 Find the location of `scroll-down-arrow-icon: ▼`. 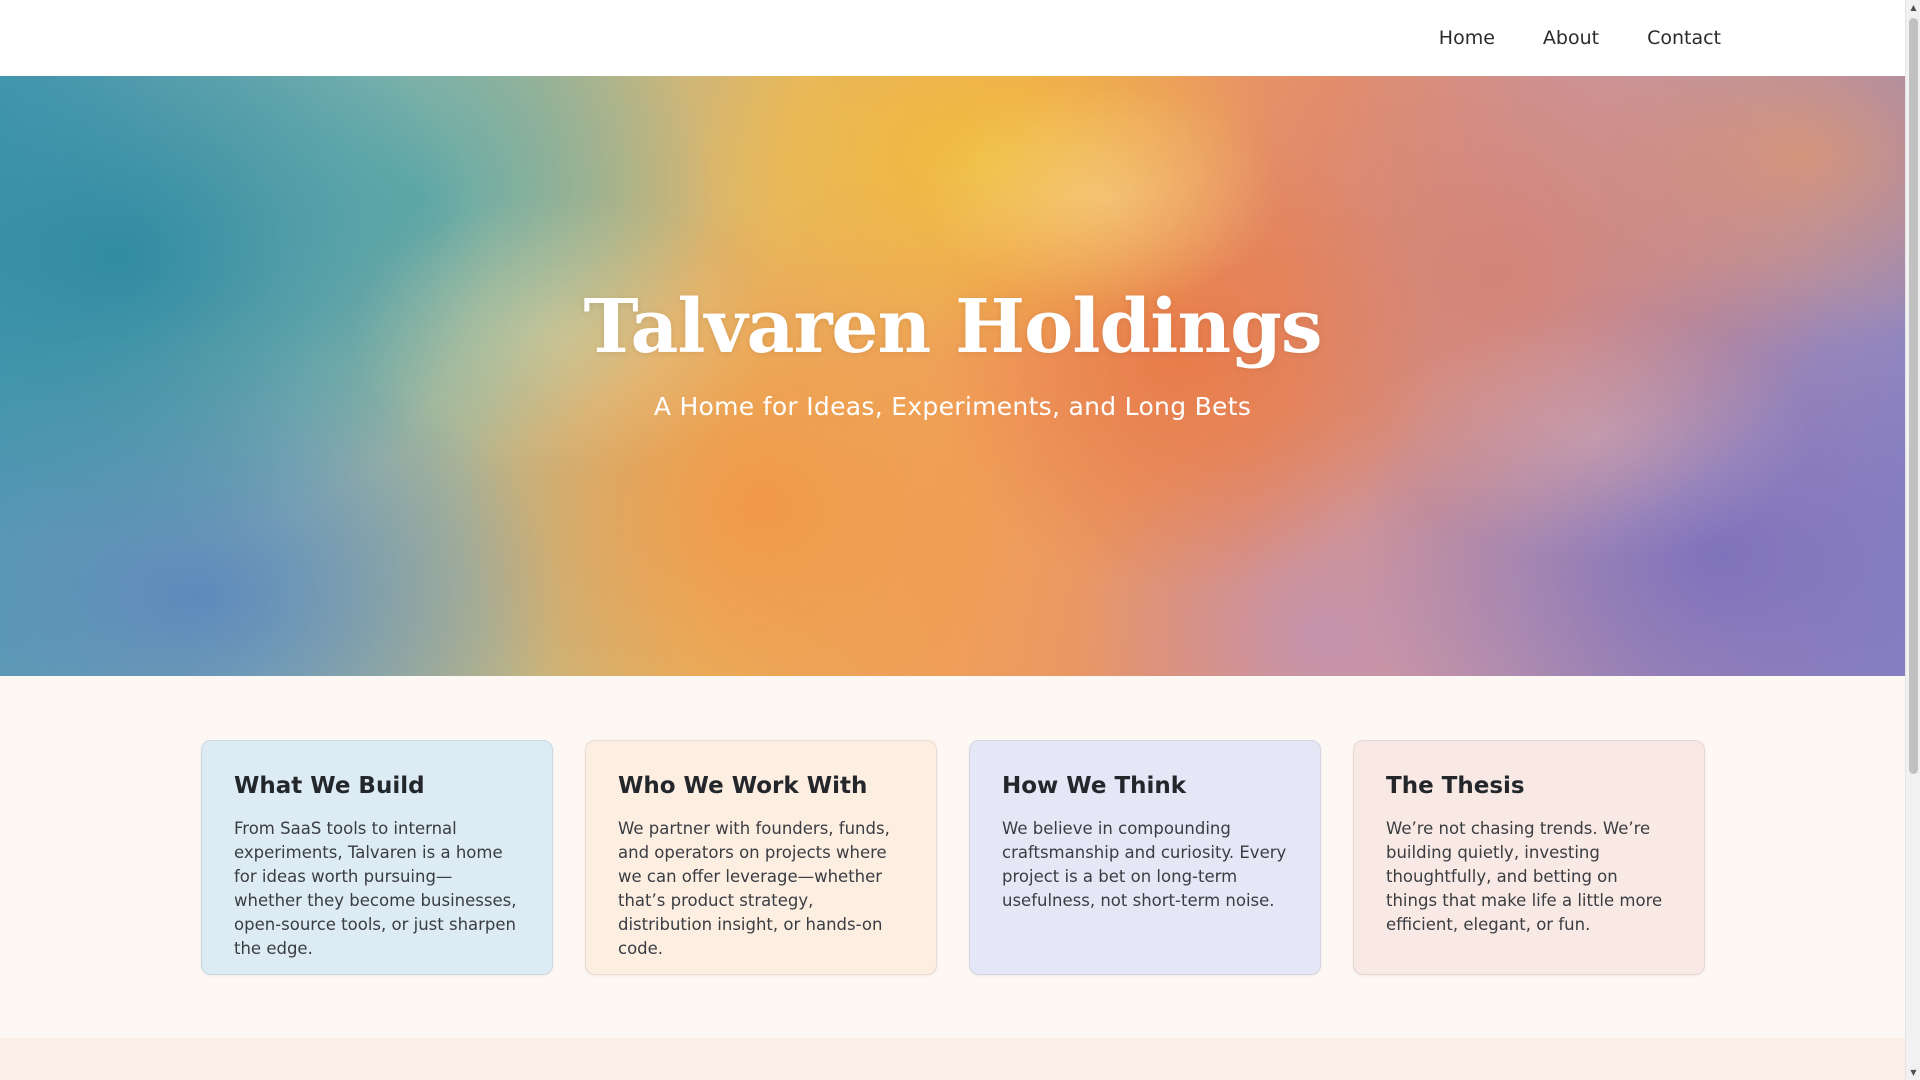

scroll-down-arrow-icon: ▼ is located at coordinates (1913, 1072).